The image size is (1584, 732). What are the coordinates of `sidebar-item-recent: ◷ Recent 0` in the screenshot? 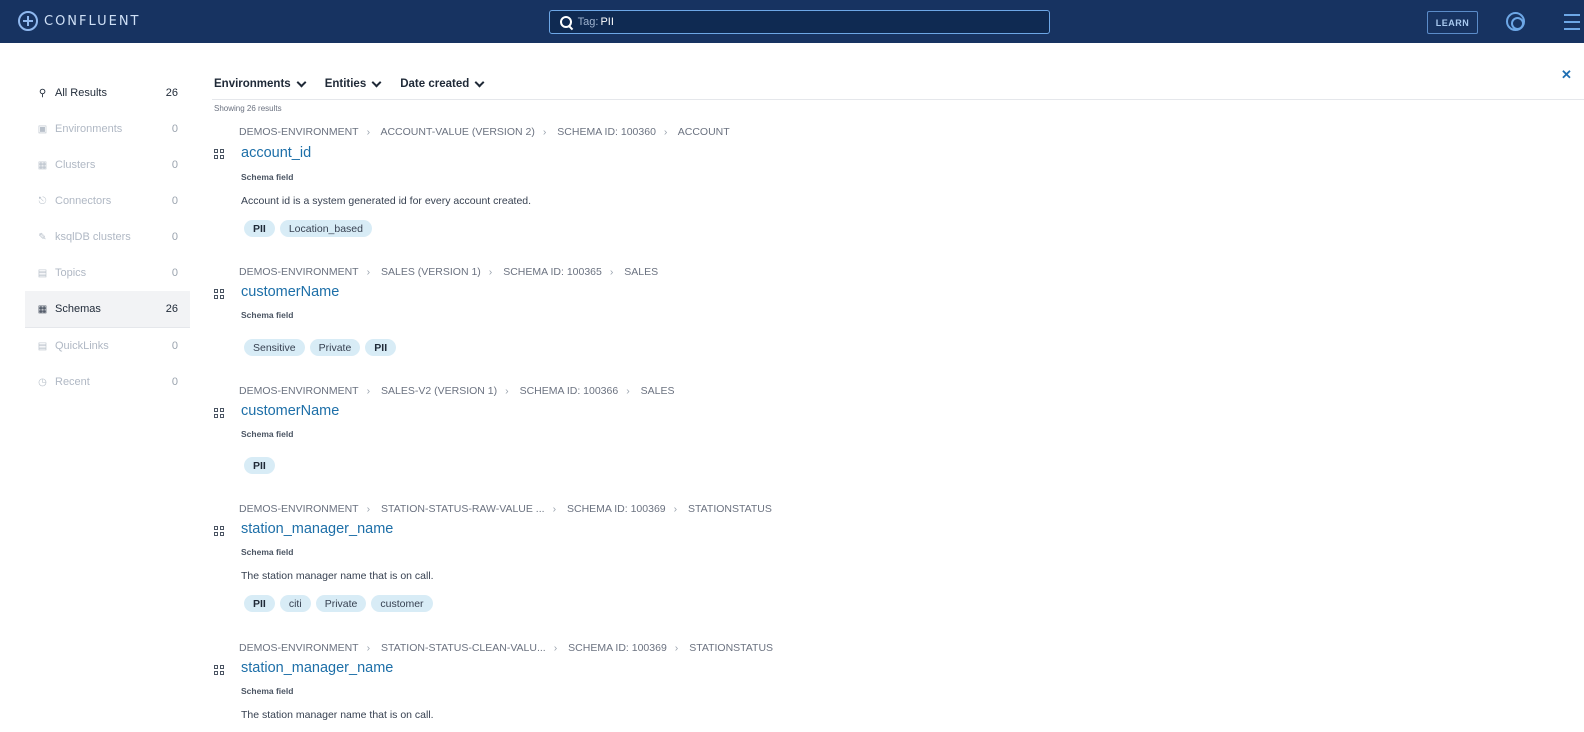 It's located at (107, 382).